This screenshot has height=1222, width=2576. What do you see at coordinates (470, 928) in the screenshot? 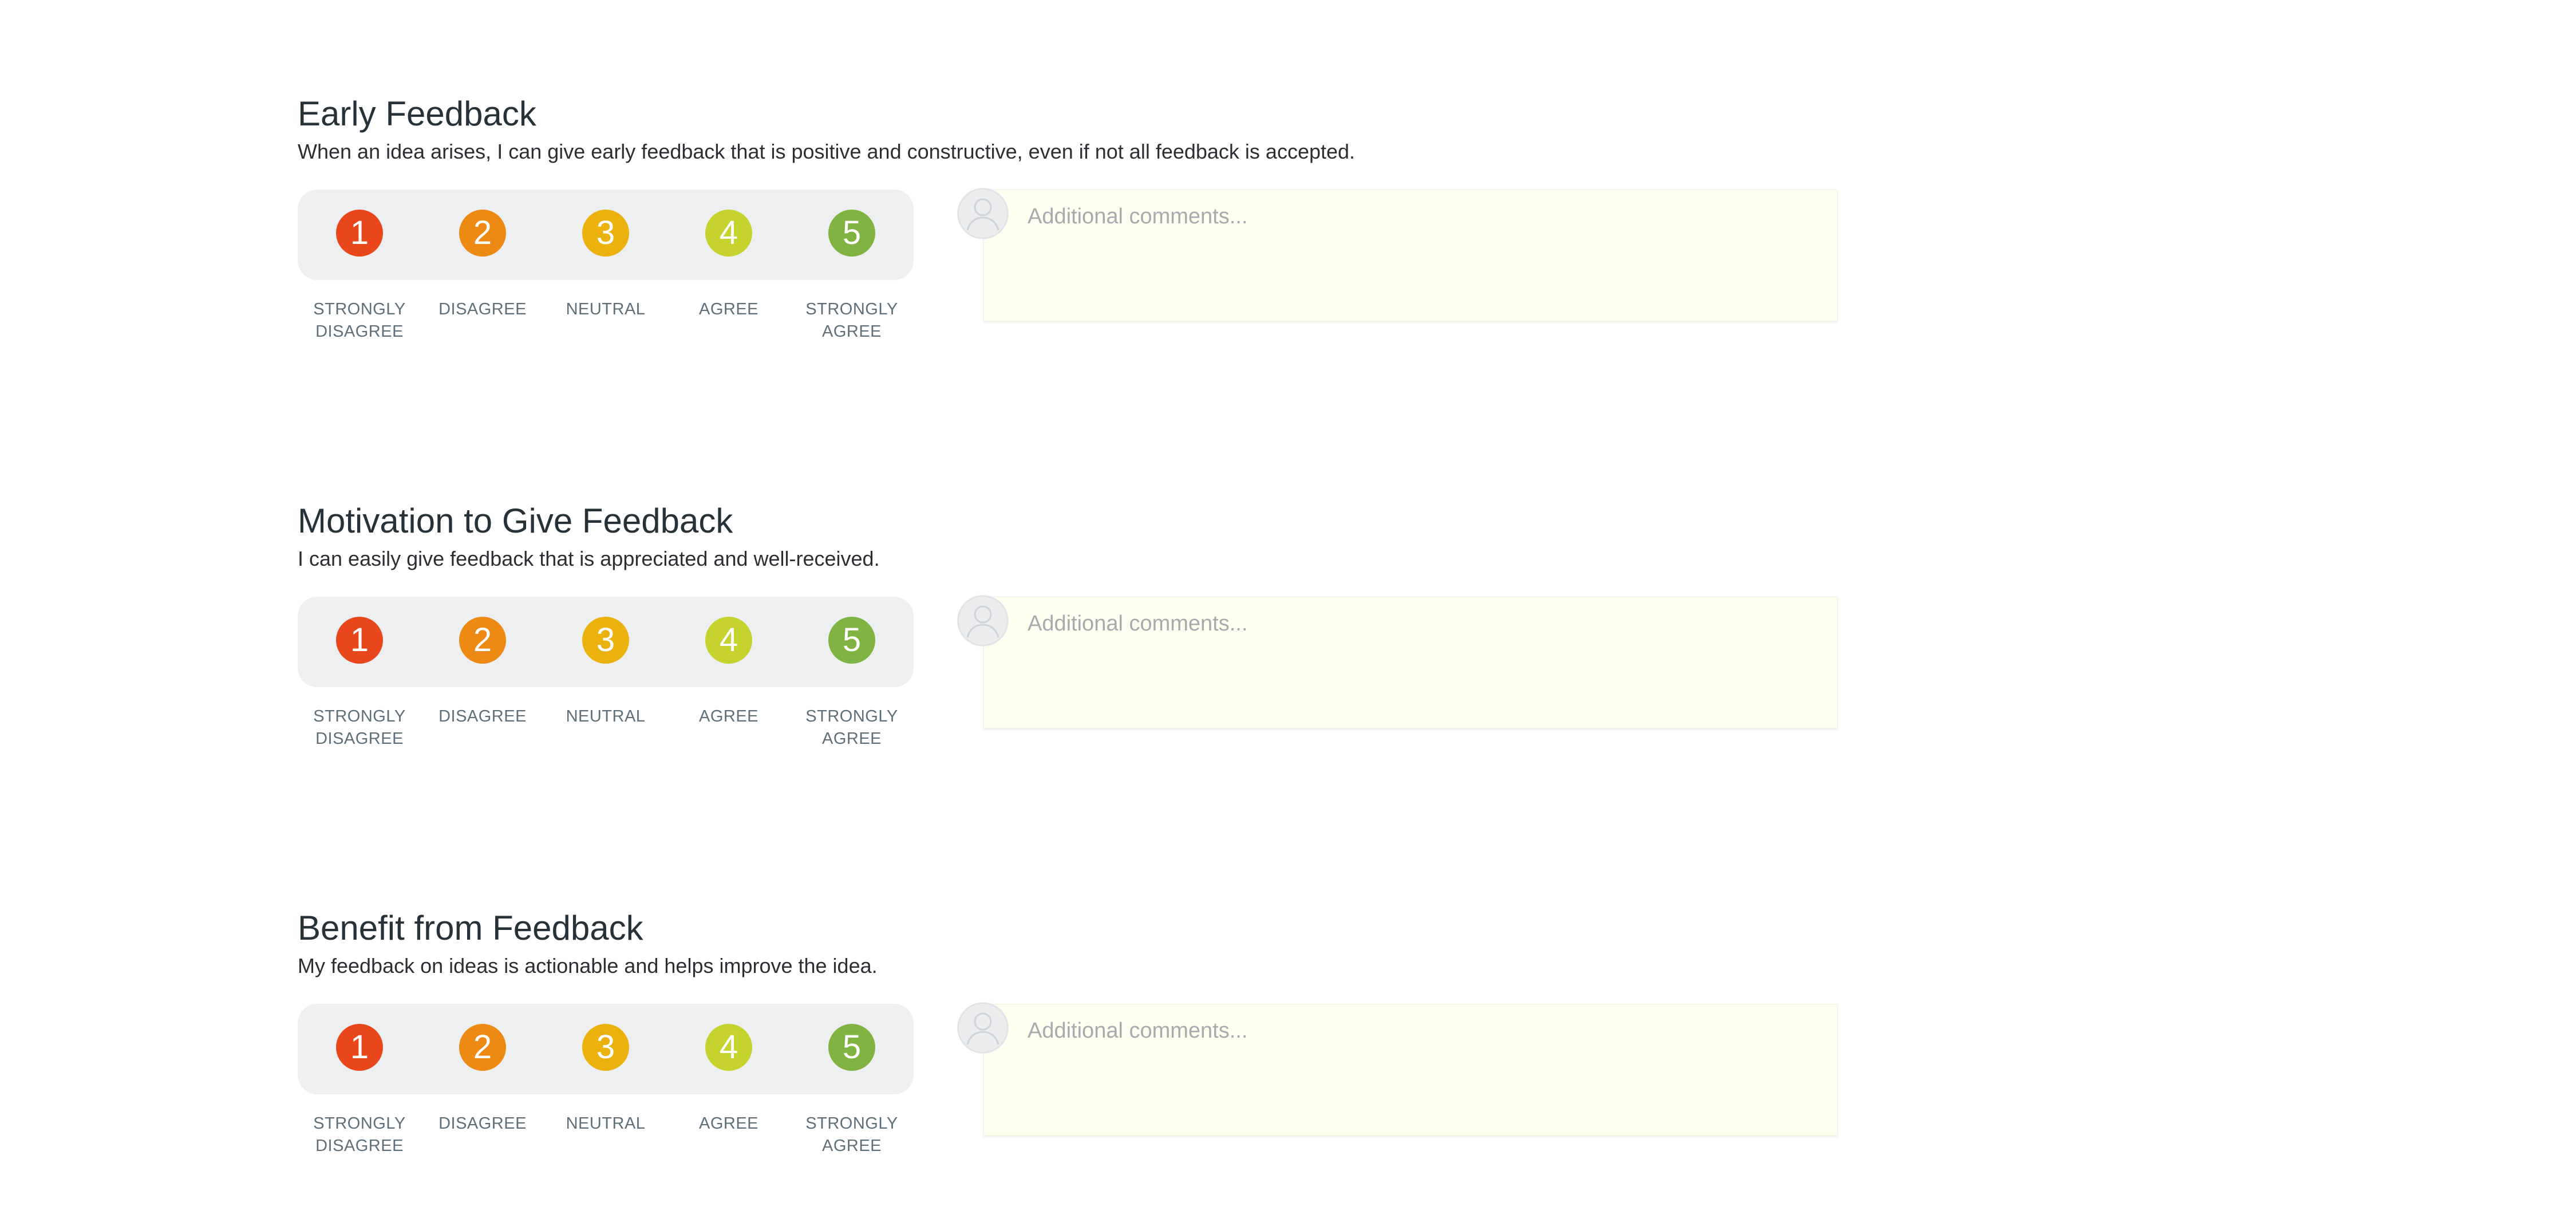
I see `question-title: Benefit from Feedback` at bounding box center [470, 928].